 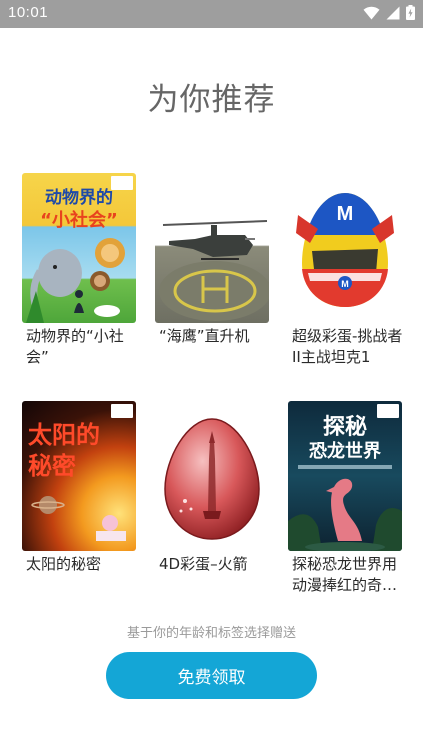 I want to click on claim-free-button: 免费领取, so click(x=211, y=675).